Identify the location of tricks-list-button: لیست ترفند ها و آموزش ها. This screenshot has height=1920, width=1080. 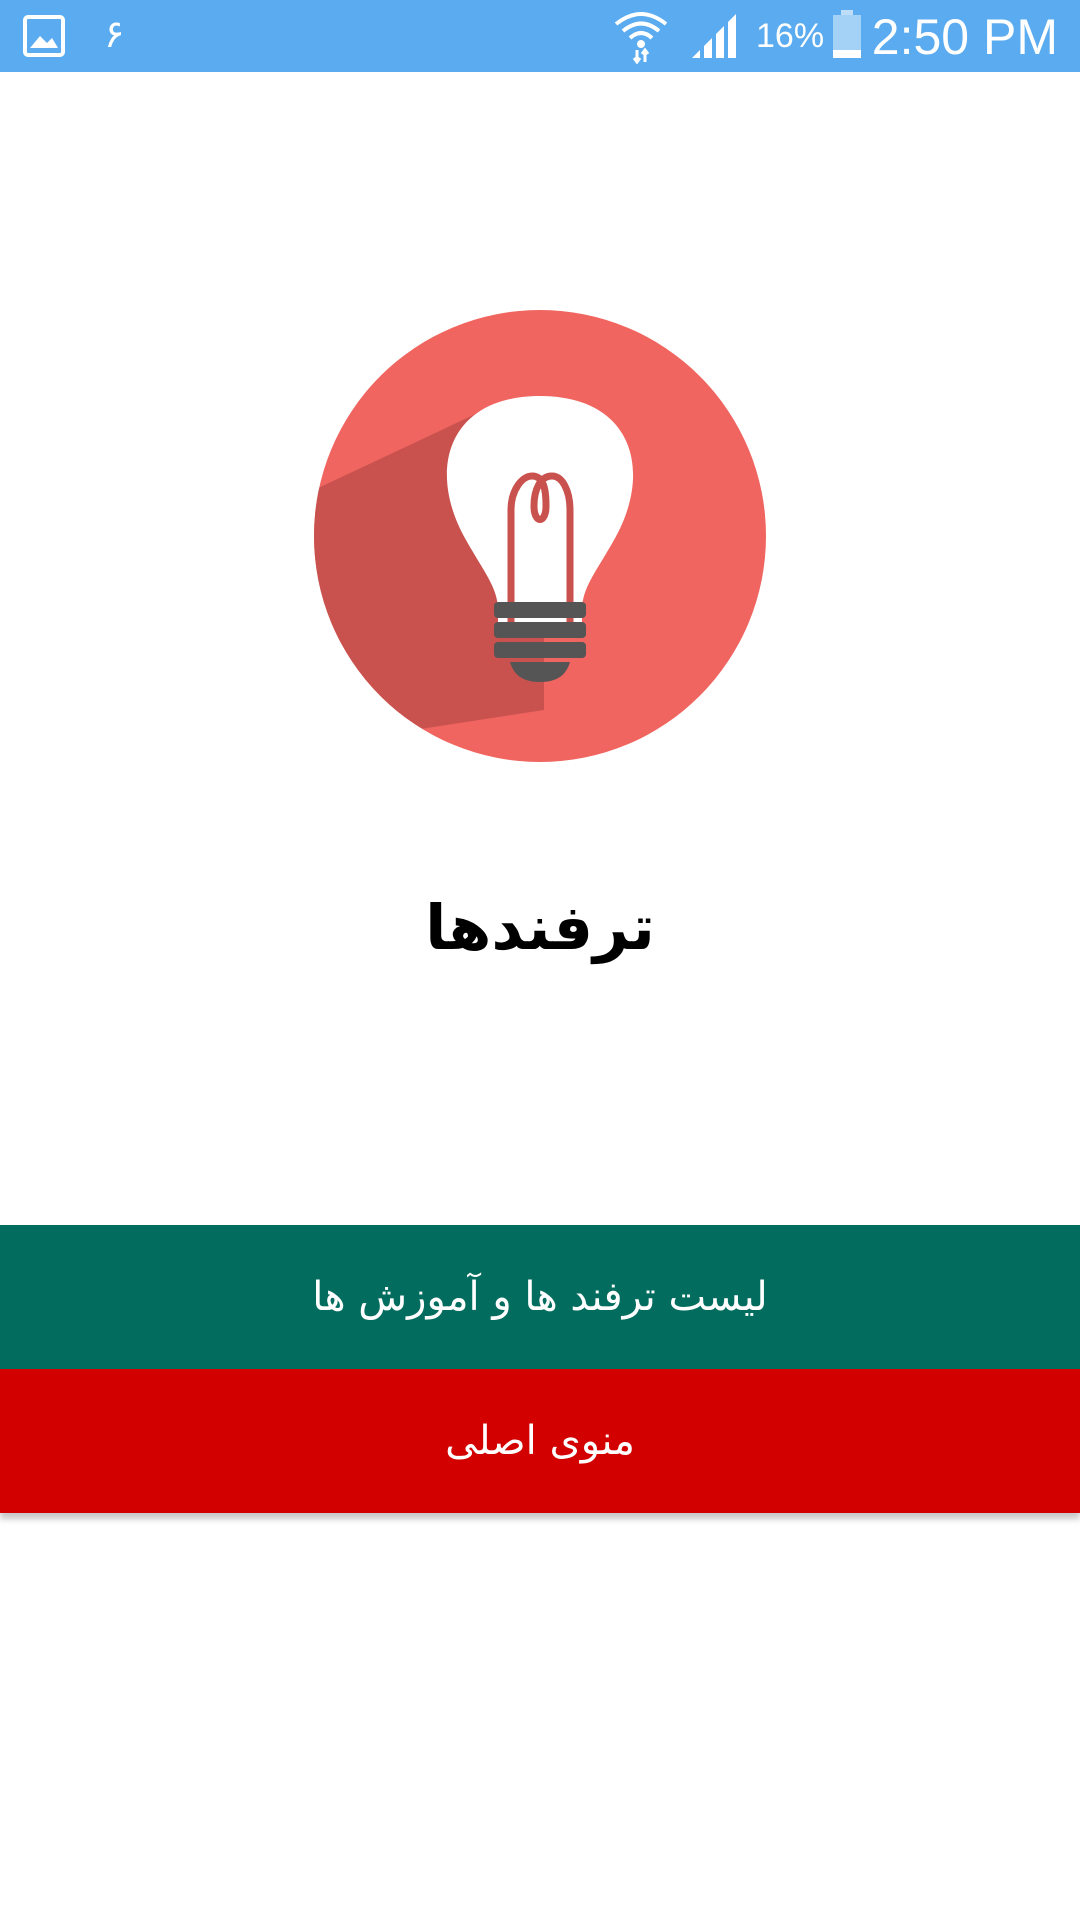
(540, 1297).